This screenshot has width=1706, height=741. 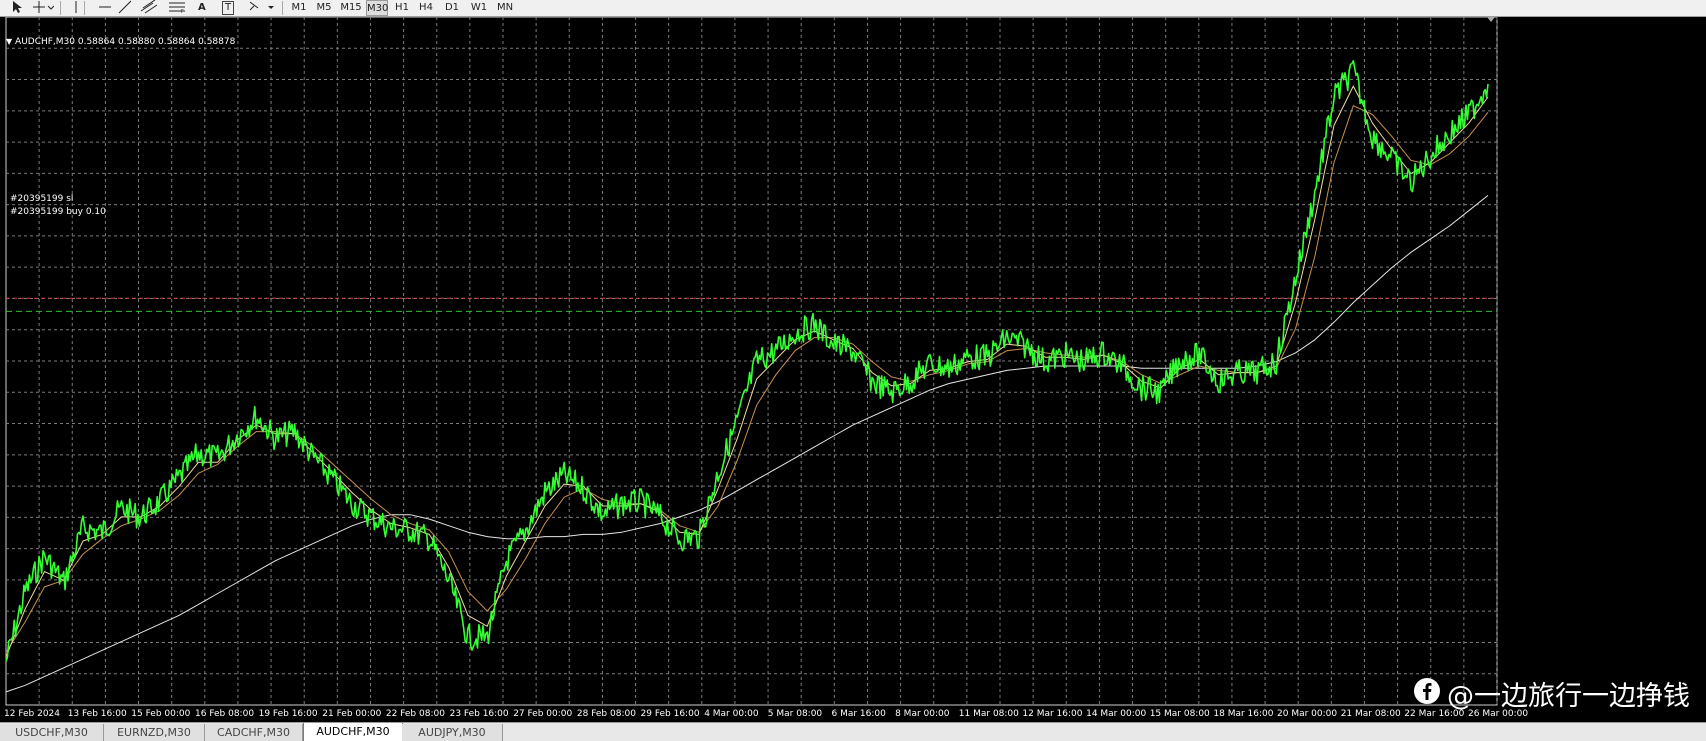 What do you see at coordinates (542, 714) in the screenshot?
I see `time-label: 27 Feb 00:00` at bounding box center [542, 714].